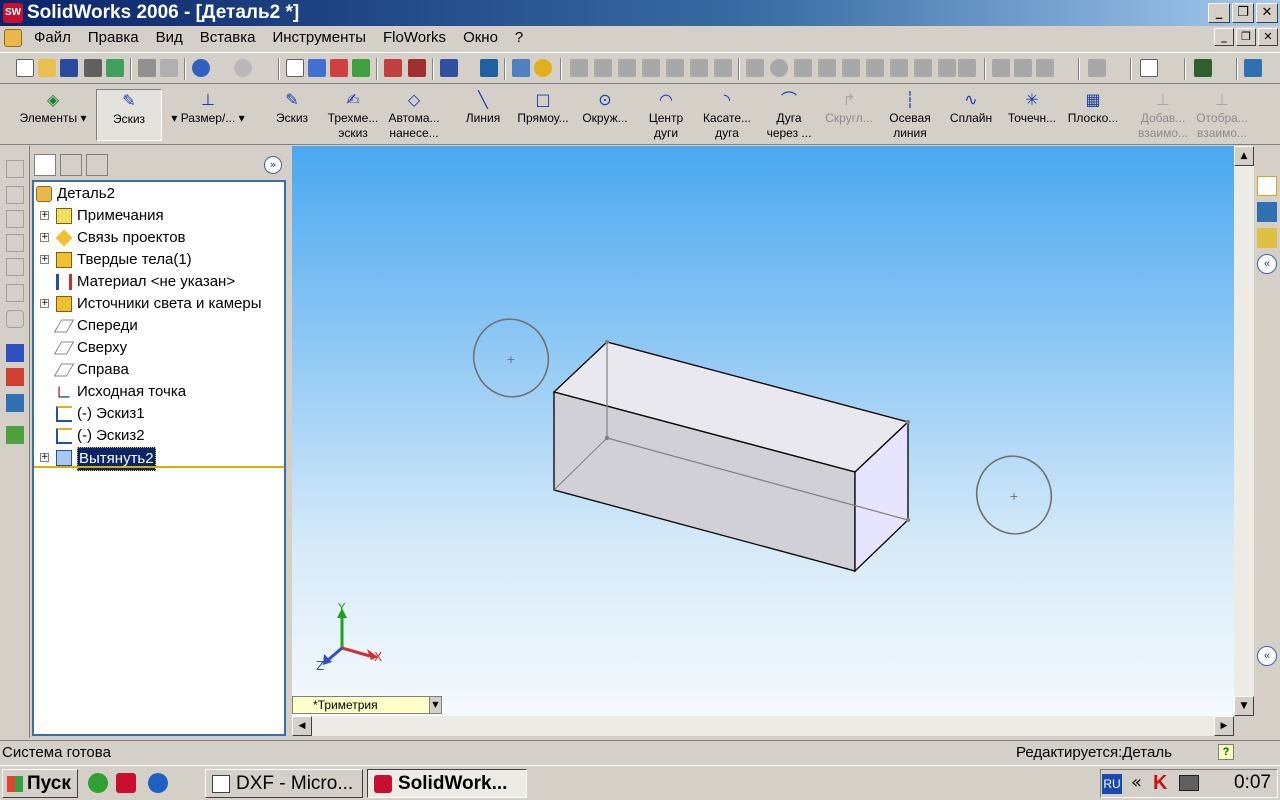 The width and height of the screenshot is (1280, 800). What do you see at coordinates (521, 68) in the screenshot?
I see `properties-icon` at bounding box center [521, 68].